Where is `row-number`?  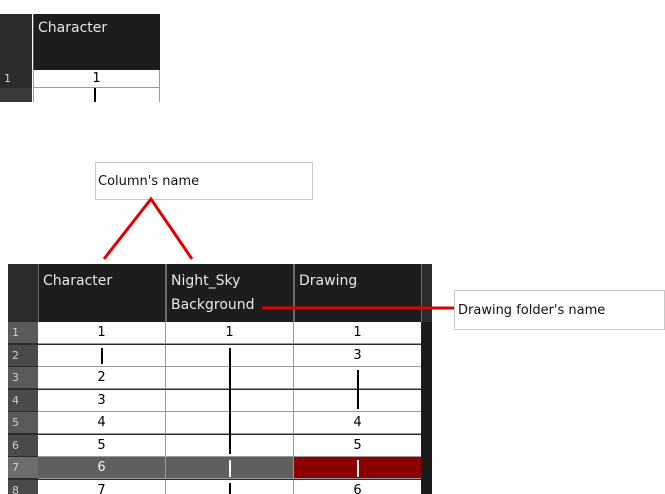 row-number is located at coordinates (16, 95).